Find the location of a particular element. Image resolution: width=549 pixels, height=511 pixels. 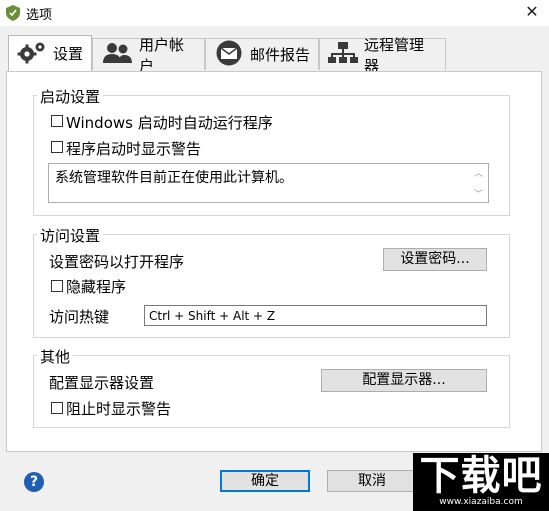

monitor-label: 配置显示器设置 is located at coordinates (102, 383).